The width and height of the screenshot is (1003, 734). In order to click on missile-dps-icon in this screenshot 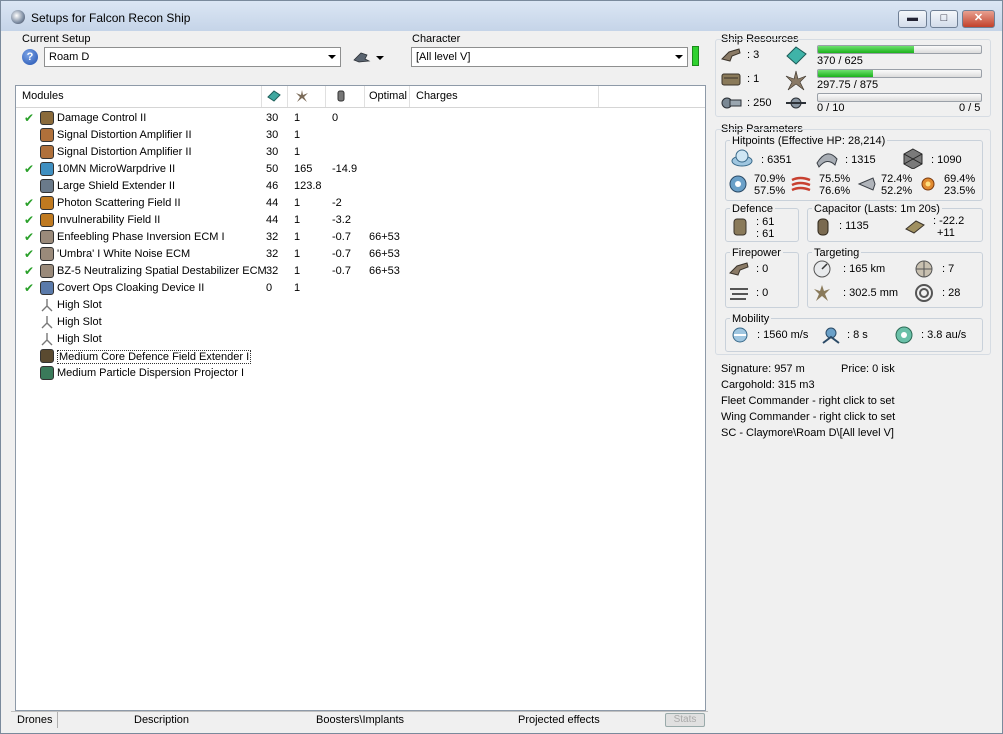, I will do `click(739, 294)`.